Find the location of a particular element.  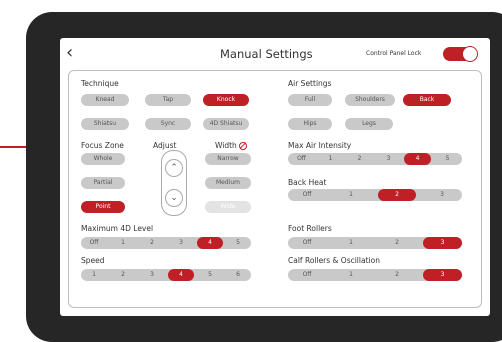

air-intensity-bar: Off 1 2 3 4 5 is located at coordinates (375, 159).